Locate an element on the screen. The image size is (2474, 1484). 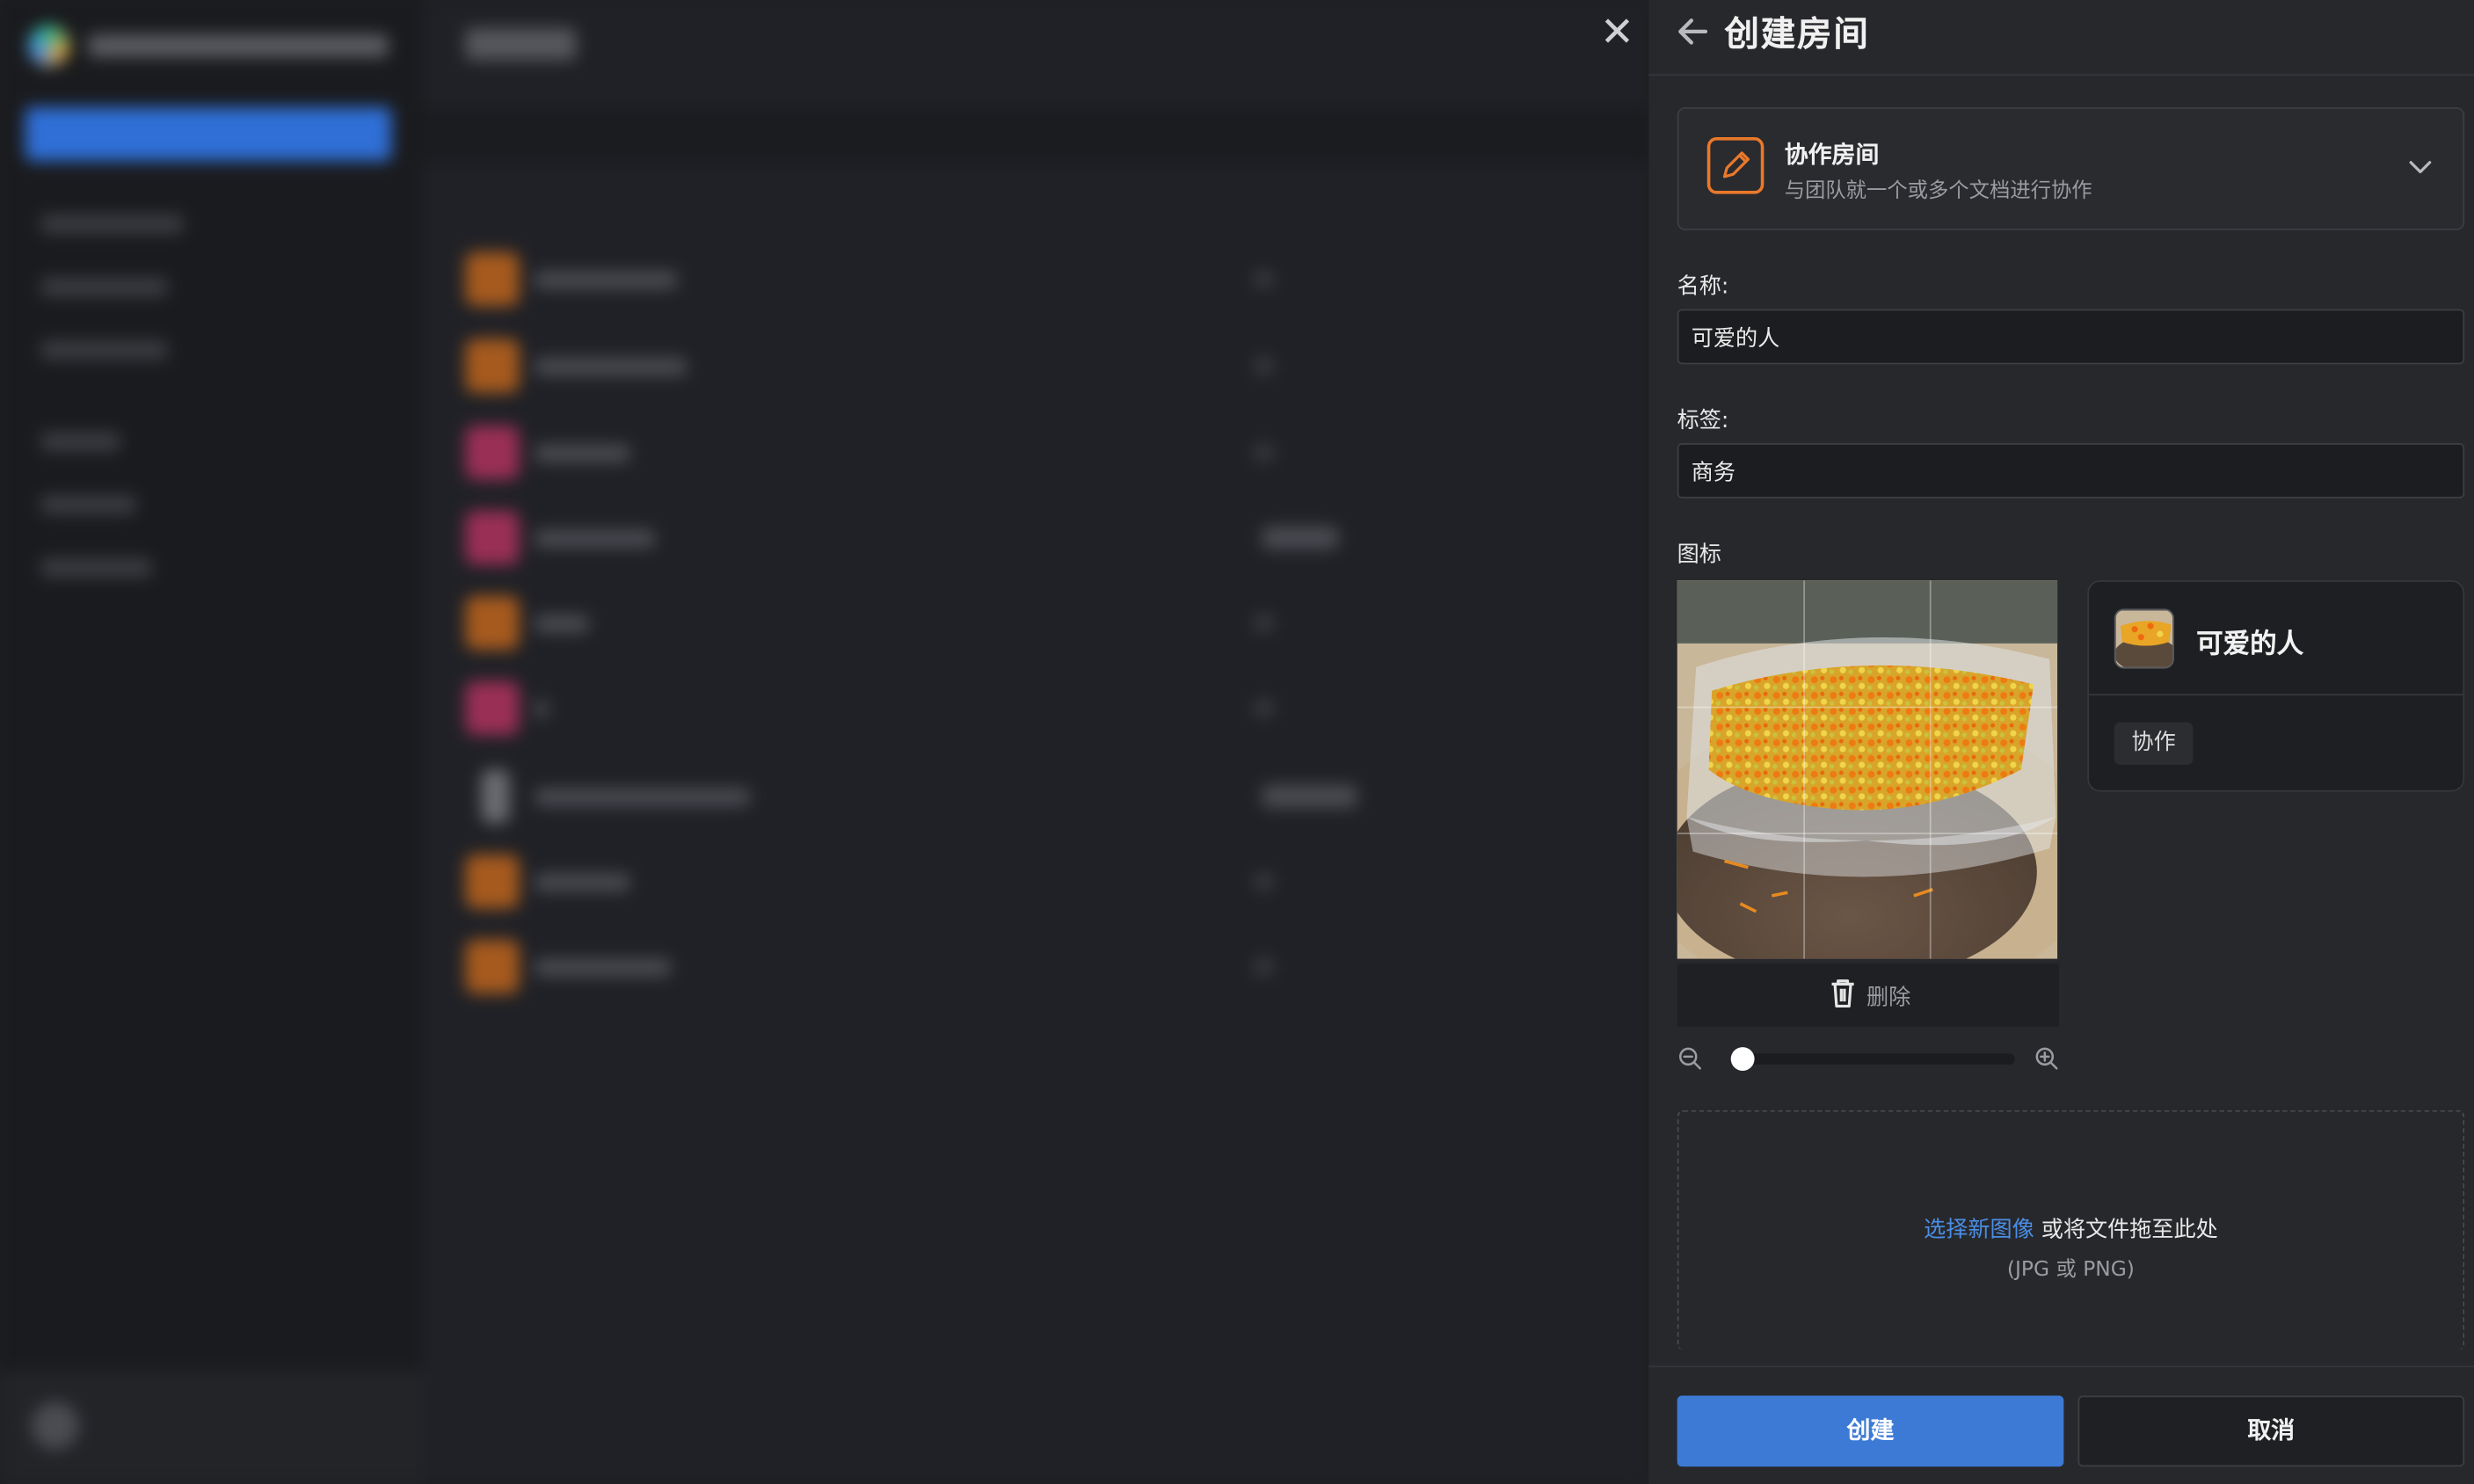
delete-label: 删除 is located at coordinates (1888, 999).